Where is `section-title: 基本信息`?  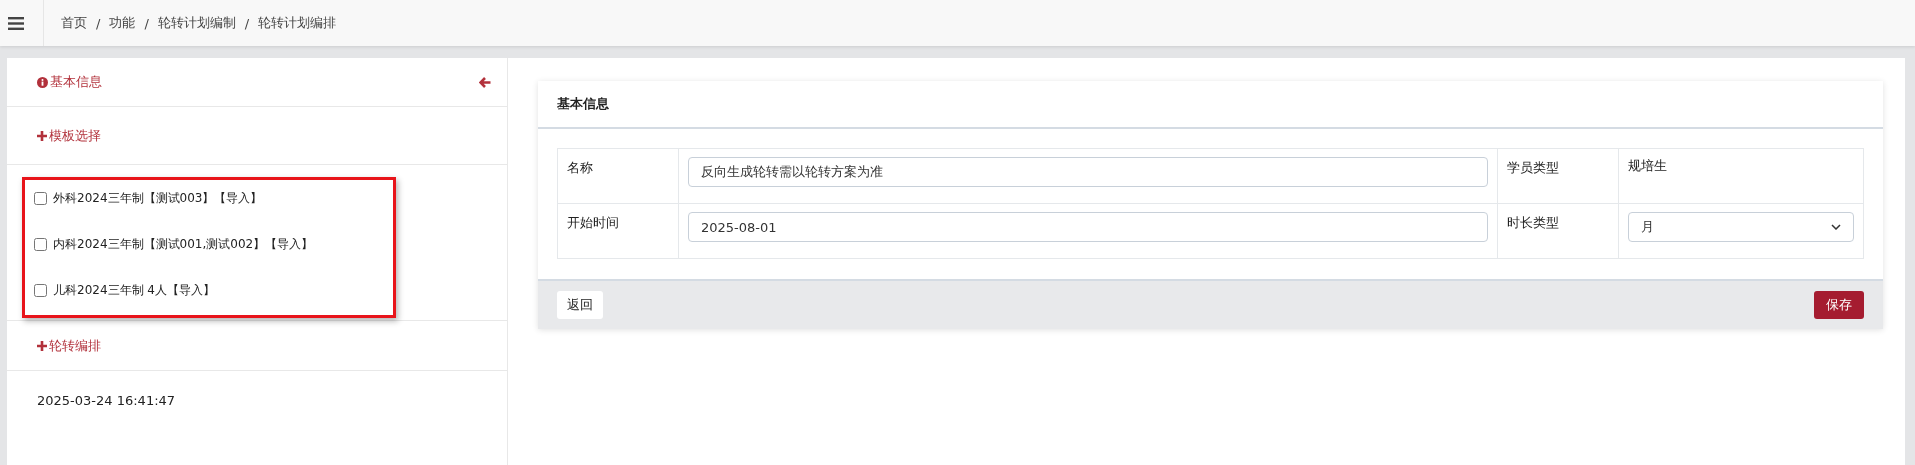 section-title: 基本信息 is located at coordinates (76, 82).